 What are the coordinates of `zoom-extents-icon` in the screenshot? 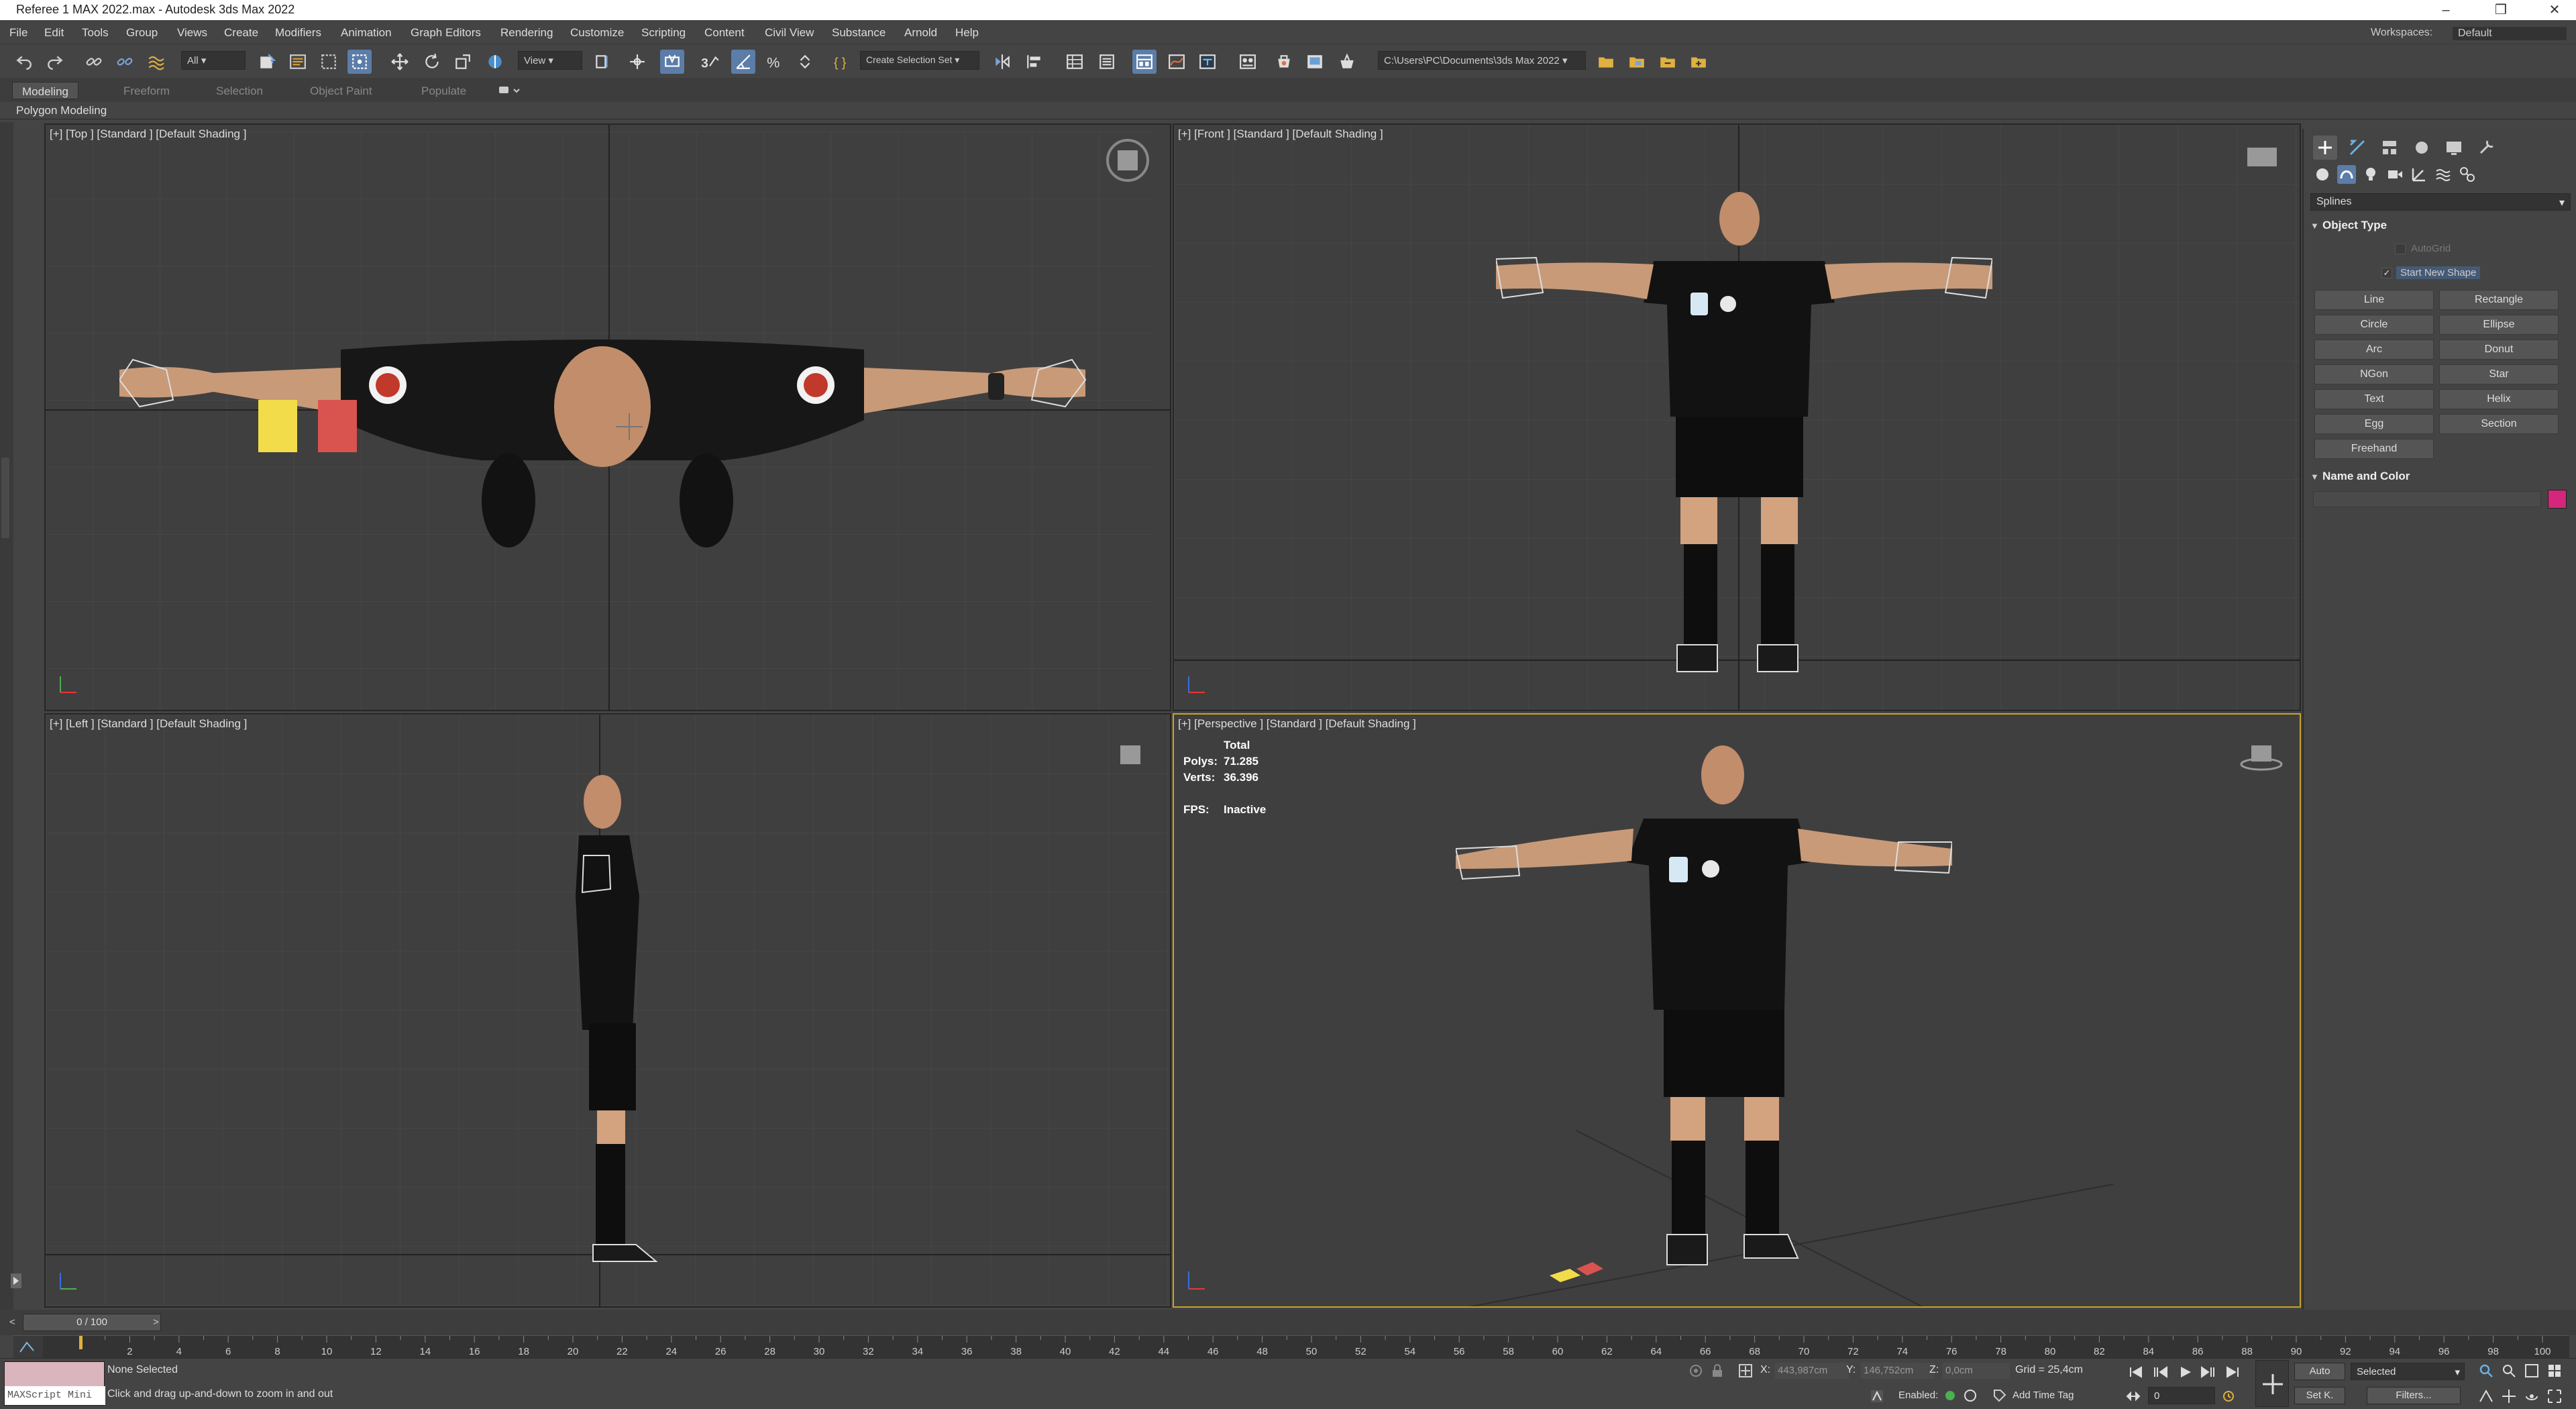 It's located at (2532, 1371).